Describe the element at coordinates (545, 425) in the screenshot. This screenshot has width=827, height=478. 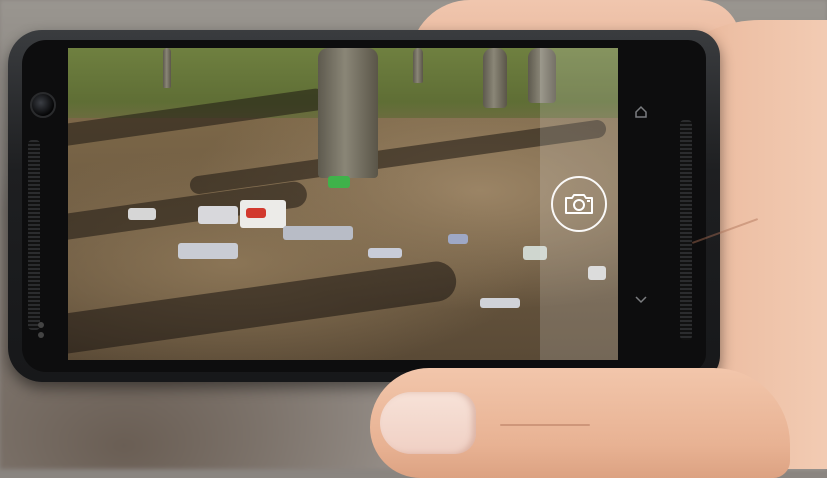
I see `skin-crease` at that location.